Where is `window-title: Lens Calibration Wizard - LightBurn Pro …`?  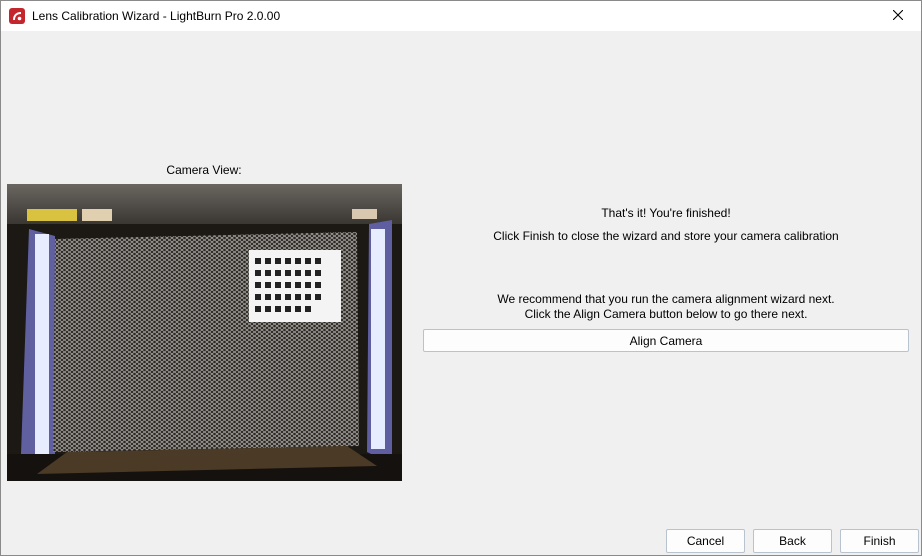
window-title: Lens Calibration Wizard - LightBurn Pro … is located at coordinates (156, 16).